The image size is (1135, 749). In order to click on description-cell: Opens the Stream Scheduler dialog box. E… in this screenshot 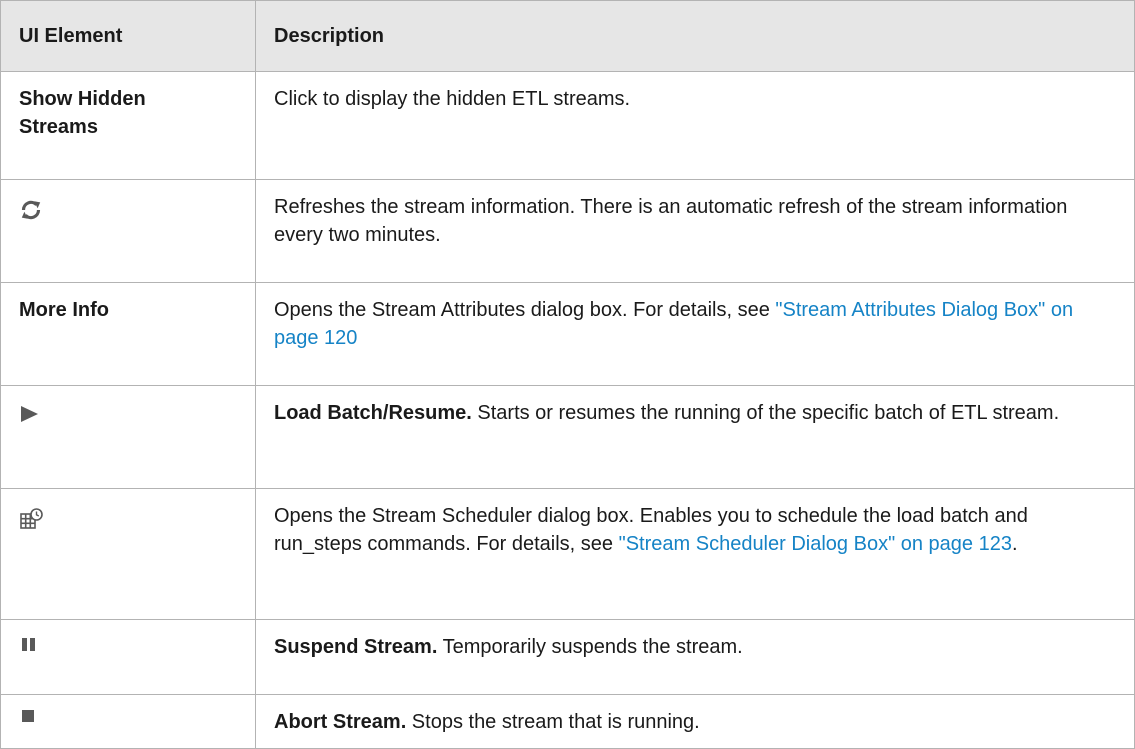, I will do `click(695, 554)`.